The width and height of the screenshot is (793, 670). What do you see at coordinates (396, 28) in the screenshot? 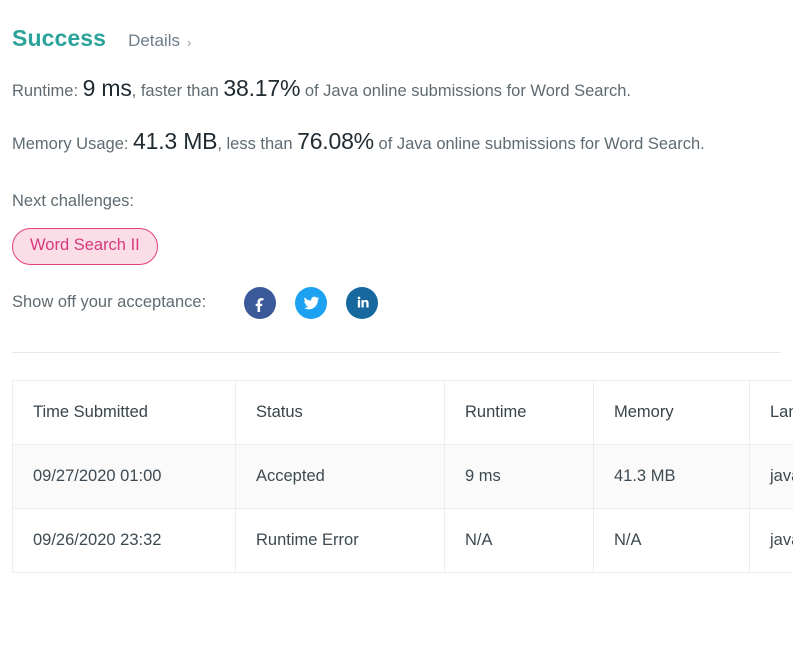
I see `status-header: Success Details ›` at bounding box center [396, 28].